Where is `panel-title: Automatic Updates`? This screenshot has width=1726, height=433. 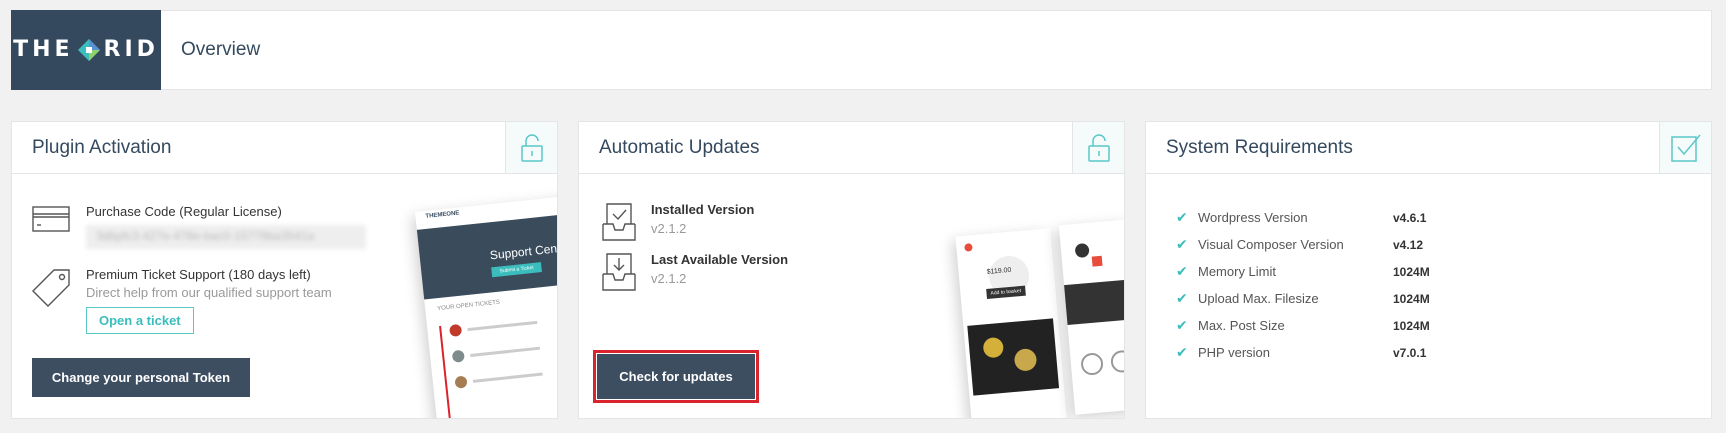 panel-title: Automatic Updates is located at coordinates (679, 147).